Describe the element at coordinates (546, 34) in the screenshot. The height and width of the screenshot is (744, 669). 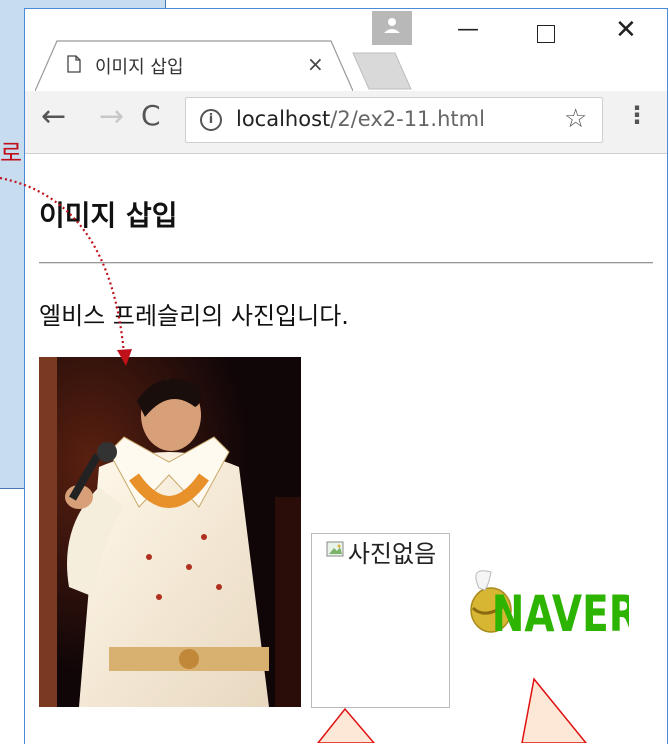
I see `maximize-button` at that location.